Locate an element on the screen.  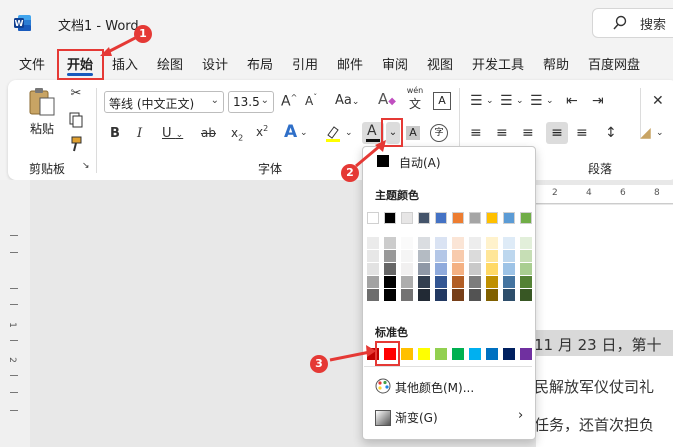
tab-insert: 插入 is located at coordinates (125, 63).